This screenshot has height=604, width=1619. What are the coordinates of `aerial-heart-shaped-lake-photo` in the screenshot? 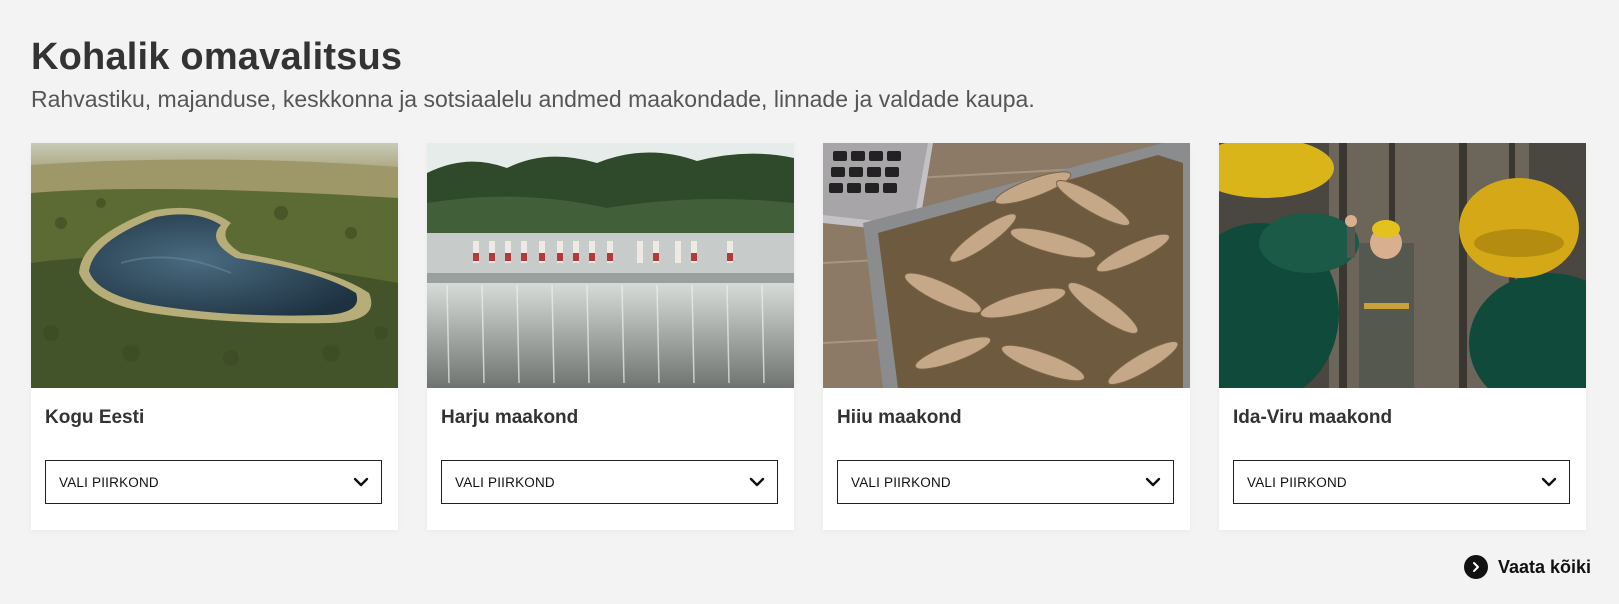 It's located at (214, 265).